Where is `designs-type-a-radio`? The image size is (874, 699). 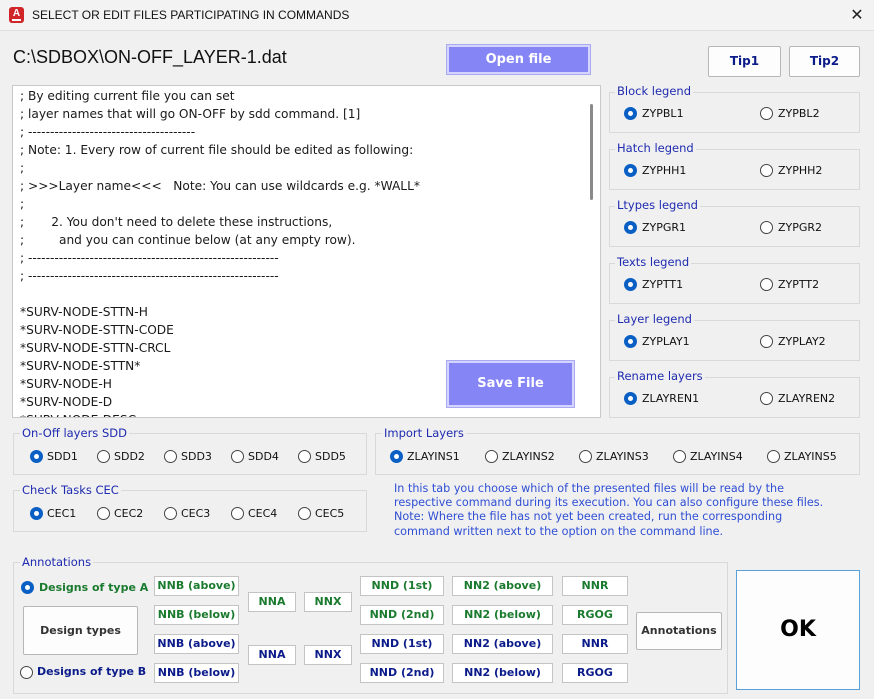 designs-type-a-radio is located at coordinates (27, 587).